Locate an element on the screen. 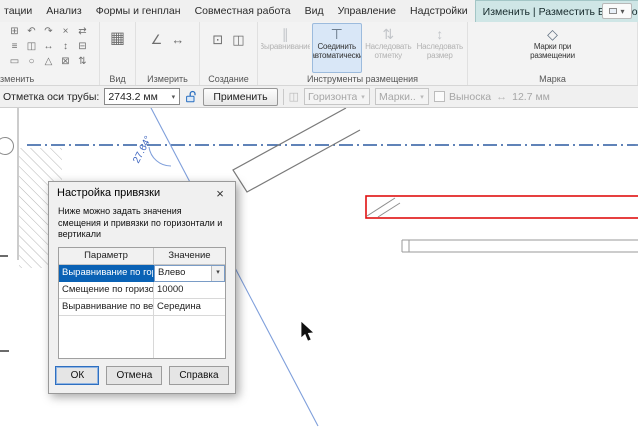 This screenshot has width=638, height=427. inherit-size-icon: ↕ is located at coordinates (440, 34).